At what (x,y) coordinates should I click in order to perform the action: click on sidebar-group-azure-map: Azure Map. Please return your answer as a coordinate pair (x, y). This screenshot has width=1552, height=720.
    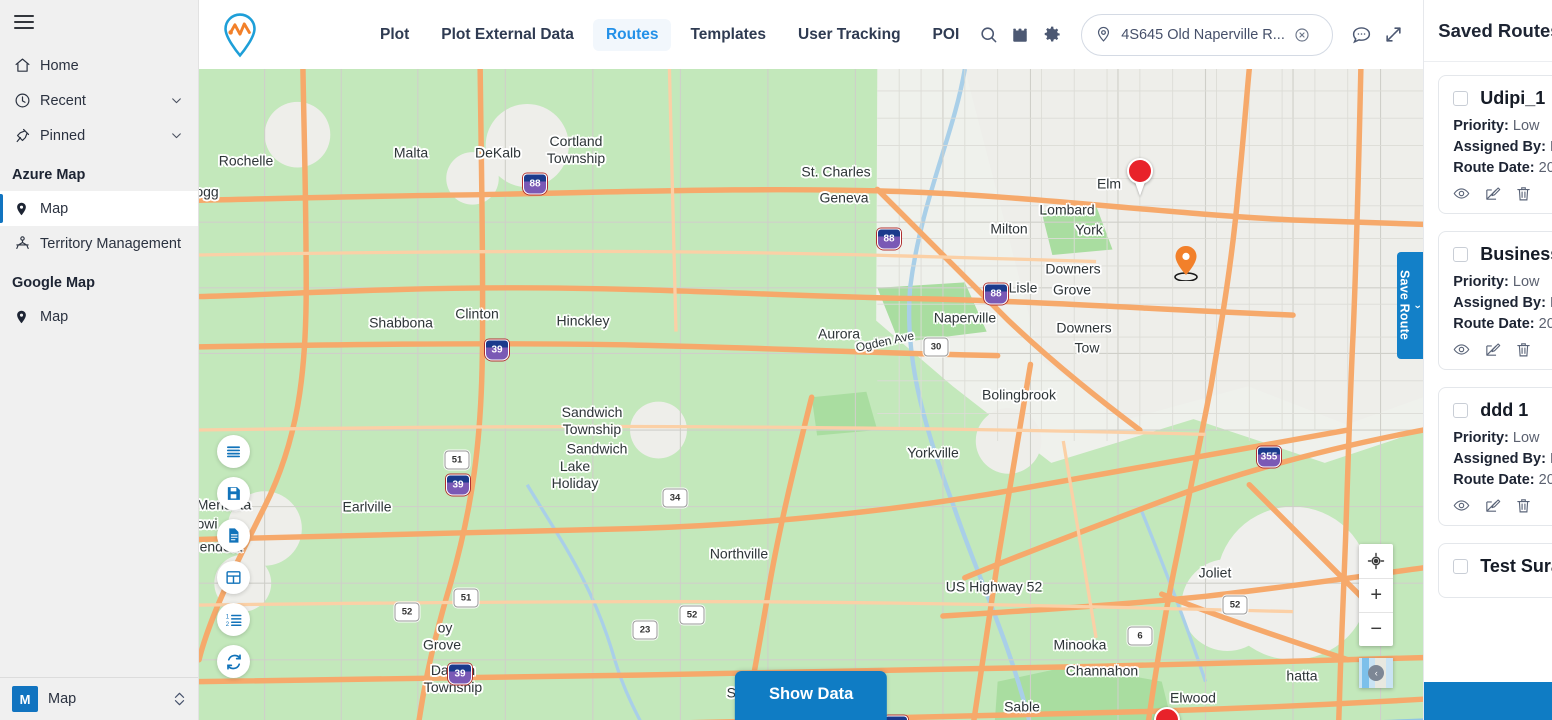
    Looking at the image, I should click on (49, 175).